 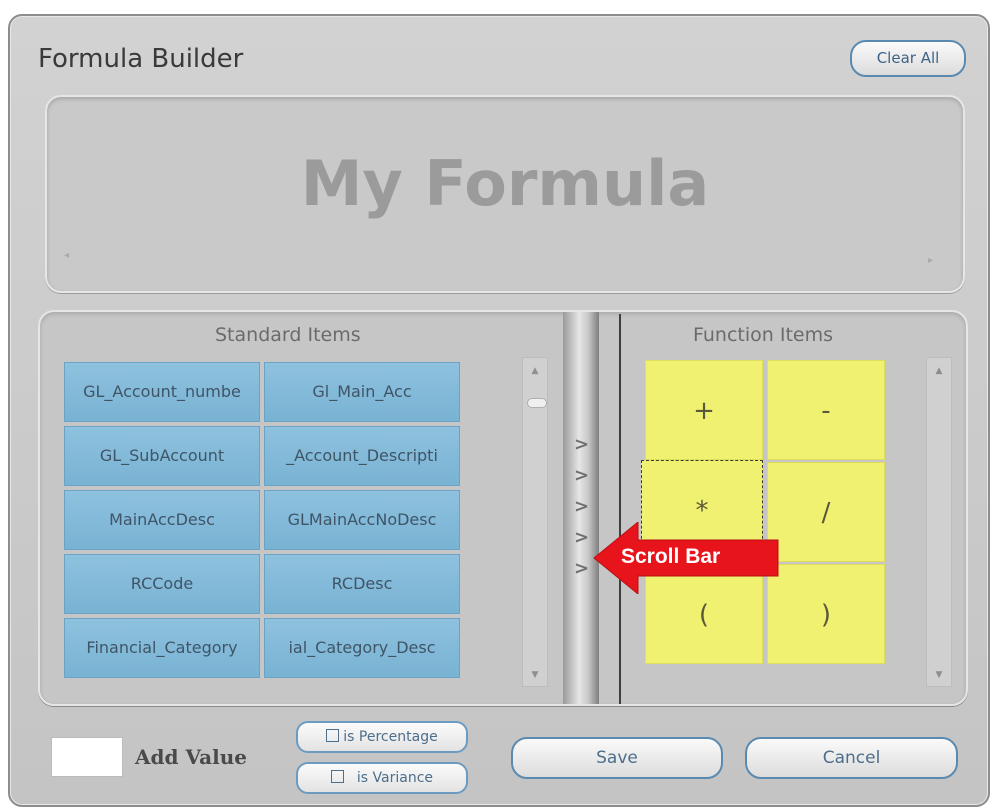 I want to click on is-percentage-toggle: is Percentage, so click(x=382, y=737).